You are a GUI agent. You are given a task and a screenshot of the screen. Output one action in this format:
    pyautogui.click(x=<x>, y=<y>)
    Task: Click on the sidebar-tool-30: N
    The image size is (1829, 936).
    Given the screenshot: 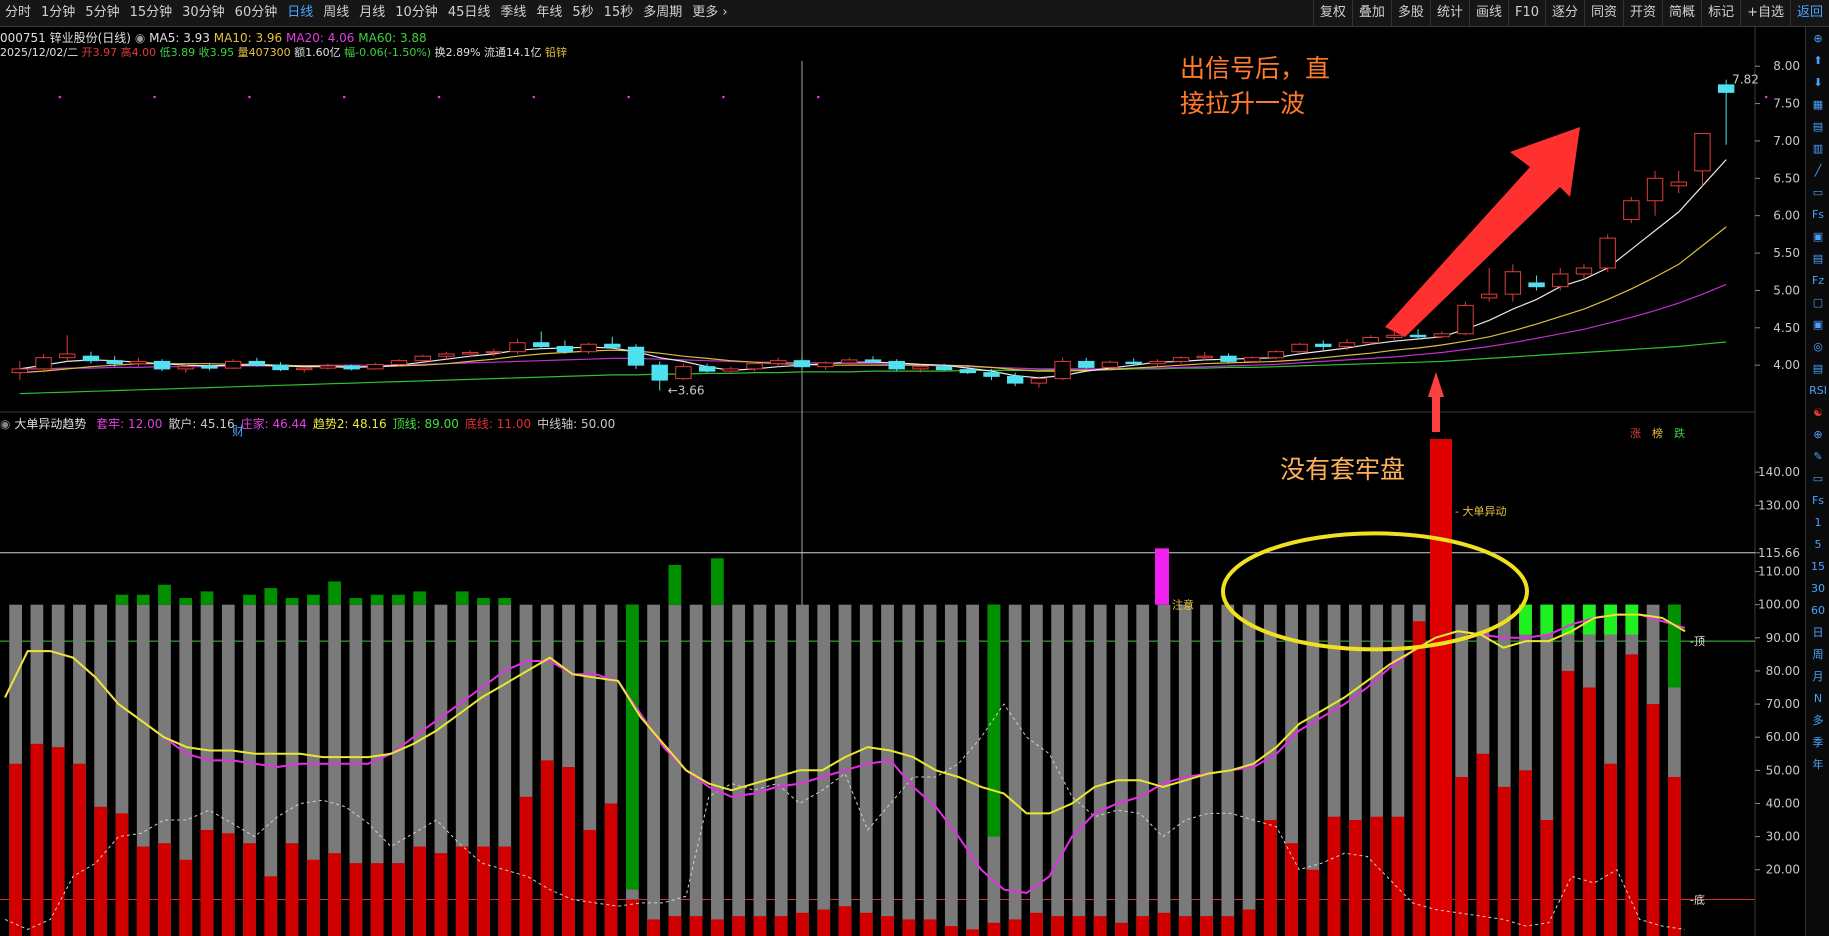 What is the action you would take?
    pyautogui.click(x=1817, y=698)
    